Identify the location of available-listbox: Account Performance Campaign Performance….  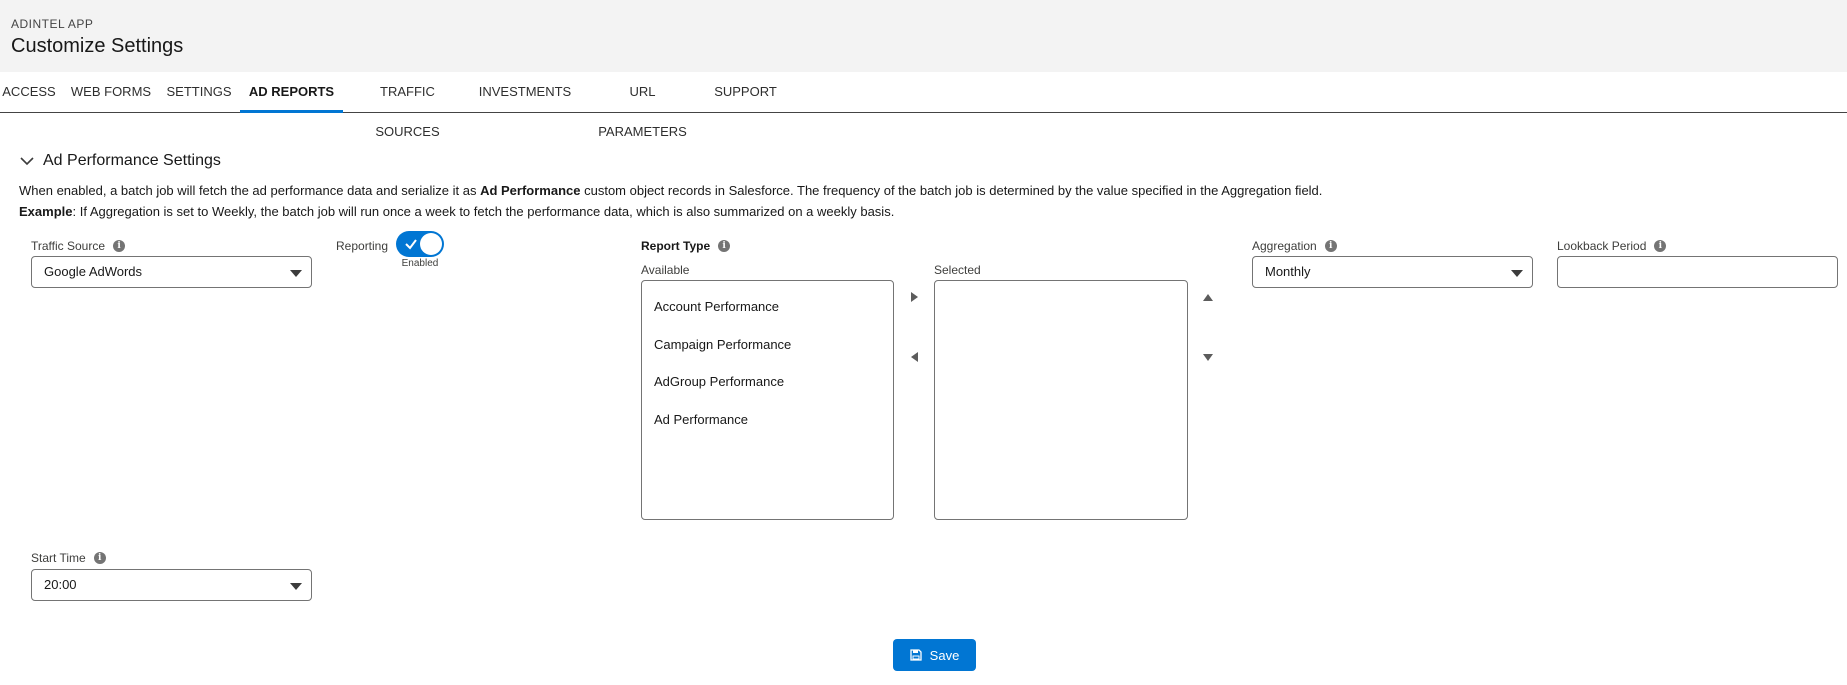
(767, 400).